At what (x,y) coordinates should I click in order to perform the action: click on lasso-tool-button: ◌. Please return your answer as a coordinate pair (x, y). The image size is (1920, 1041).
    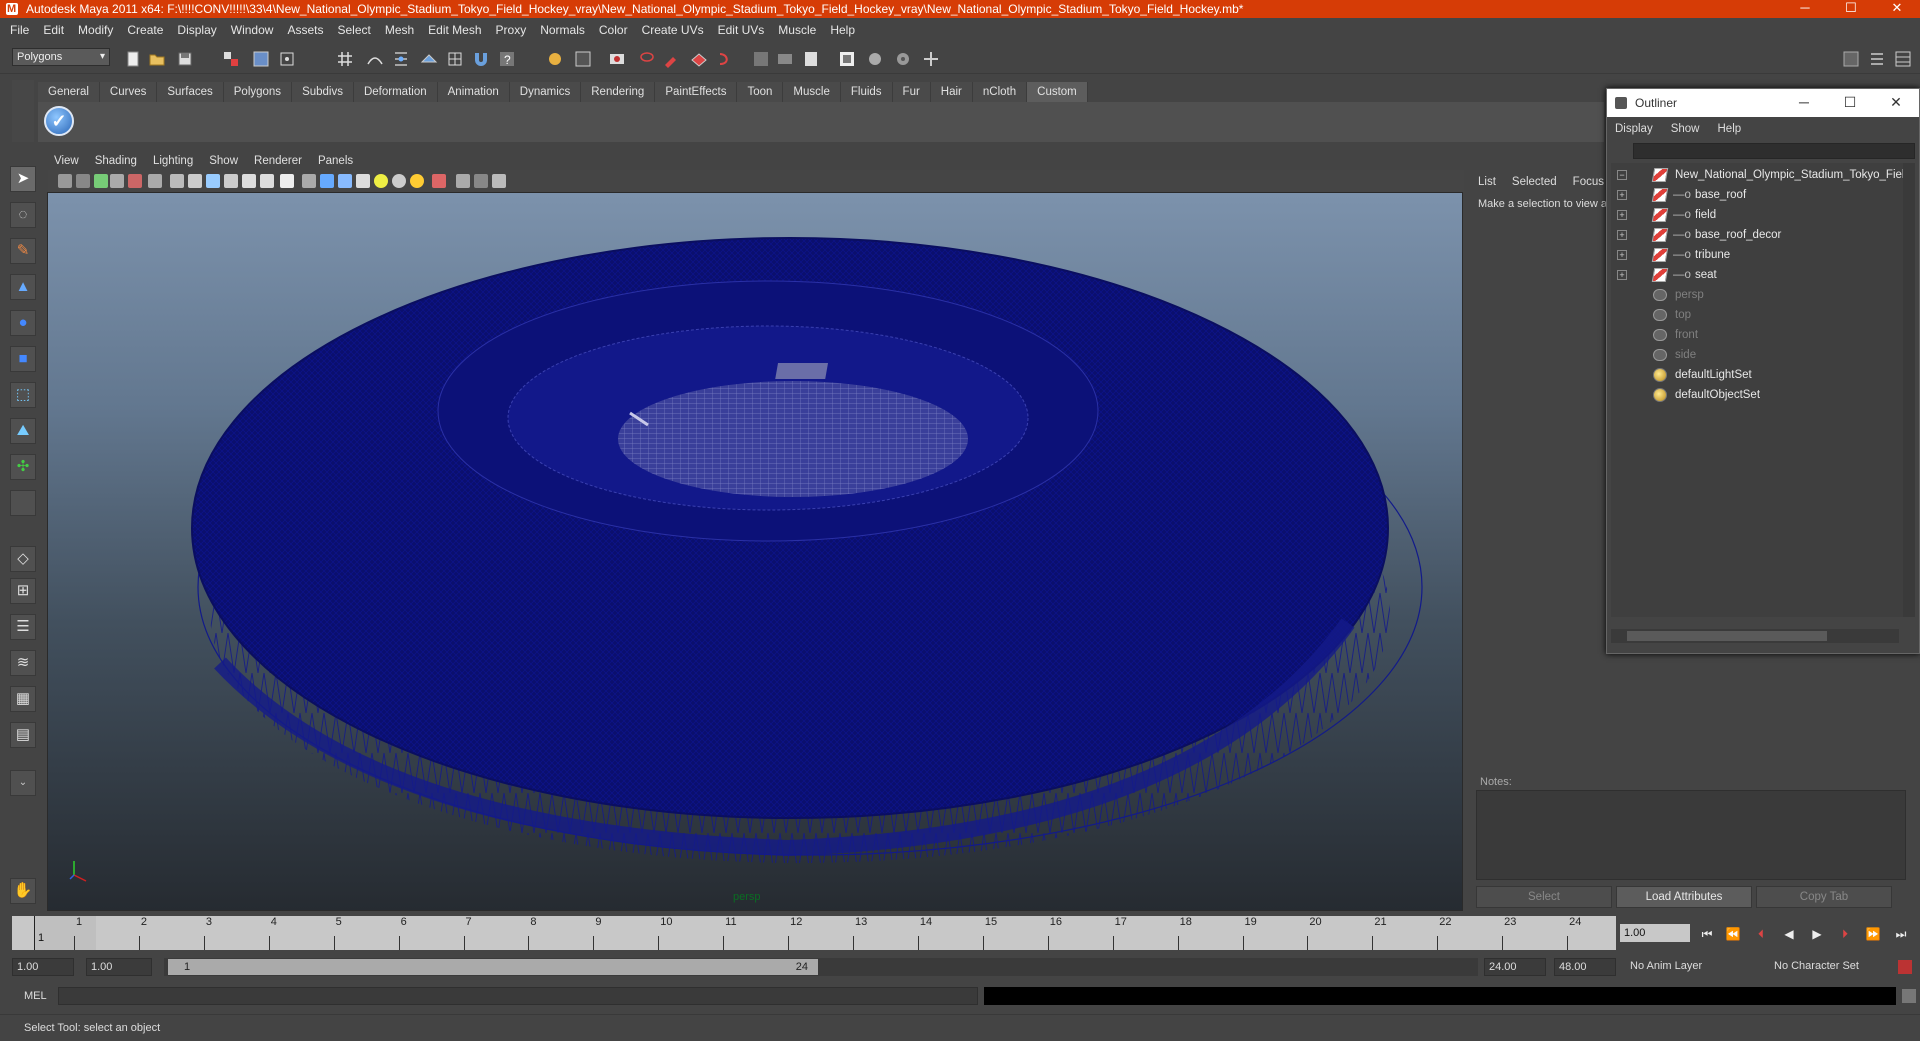
    Looking at the image, I should click on (23, 215).